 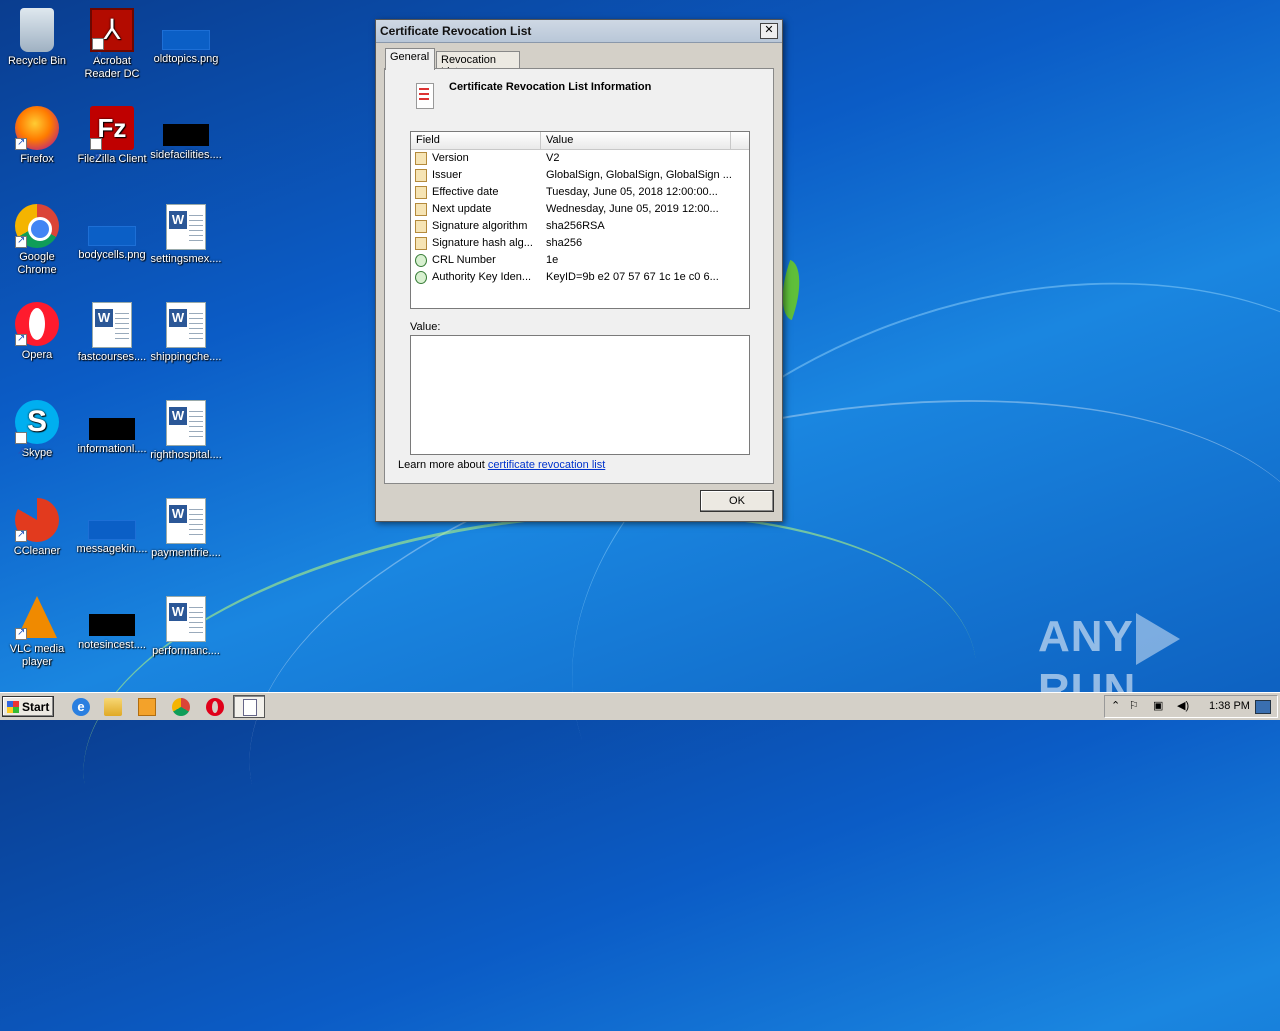 I want to click on crl-icon, so click(x=425, y=96).